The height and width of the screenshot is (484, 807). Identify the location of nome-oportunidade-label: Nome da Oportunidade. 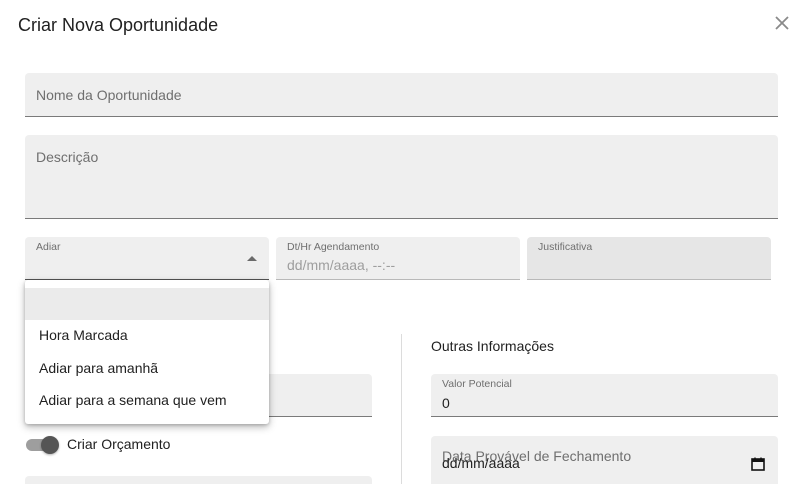
(109, 95).